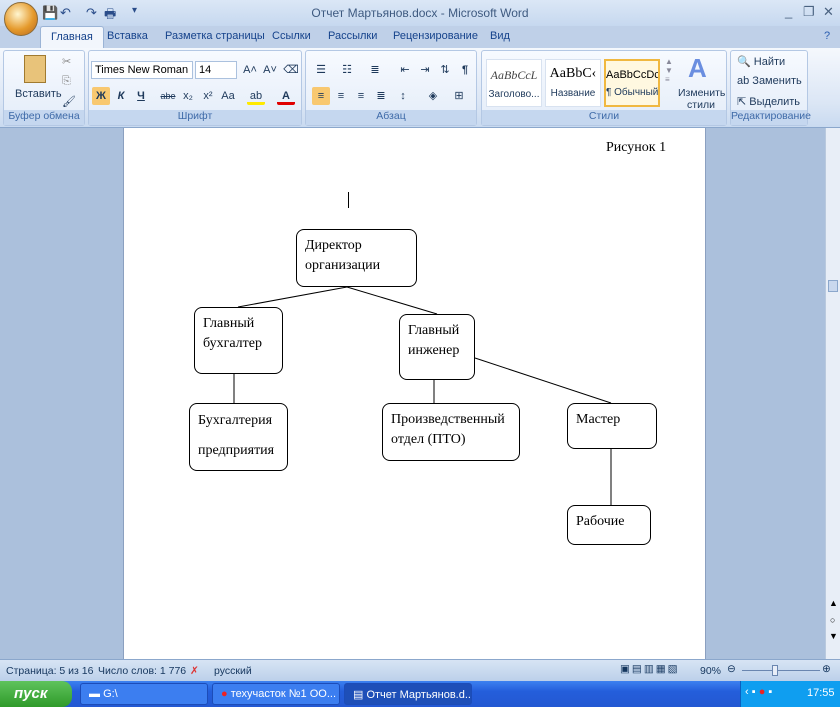 This screenshot has width=840, height=707. Describe the element at coordinates (188, 96) in the screenshot. I see `subscript-button: x₂` at that location.